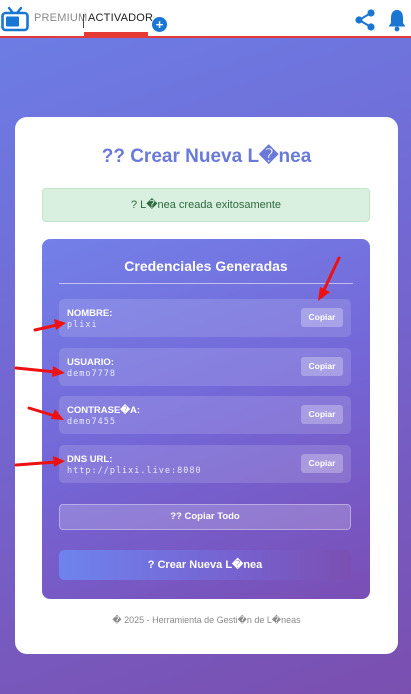 This screenshot has width=411, height=694. I want to click on tab-divider, so click(83, 21).